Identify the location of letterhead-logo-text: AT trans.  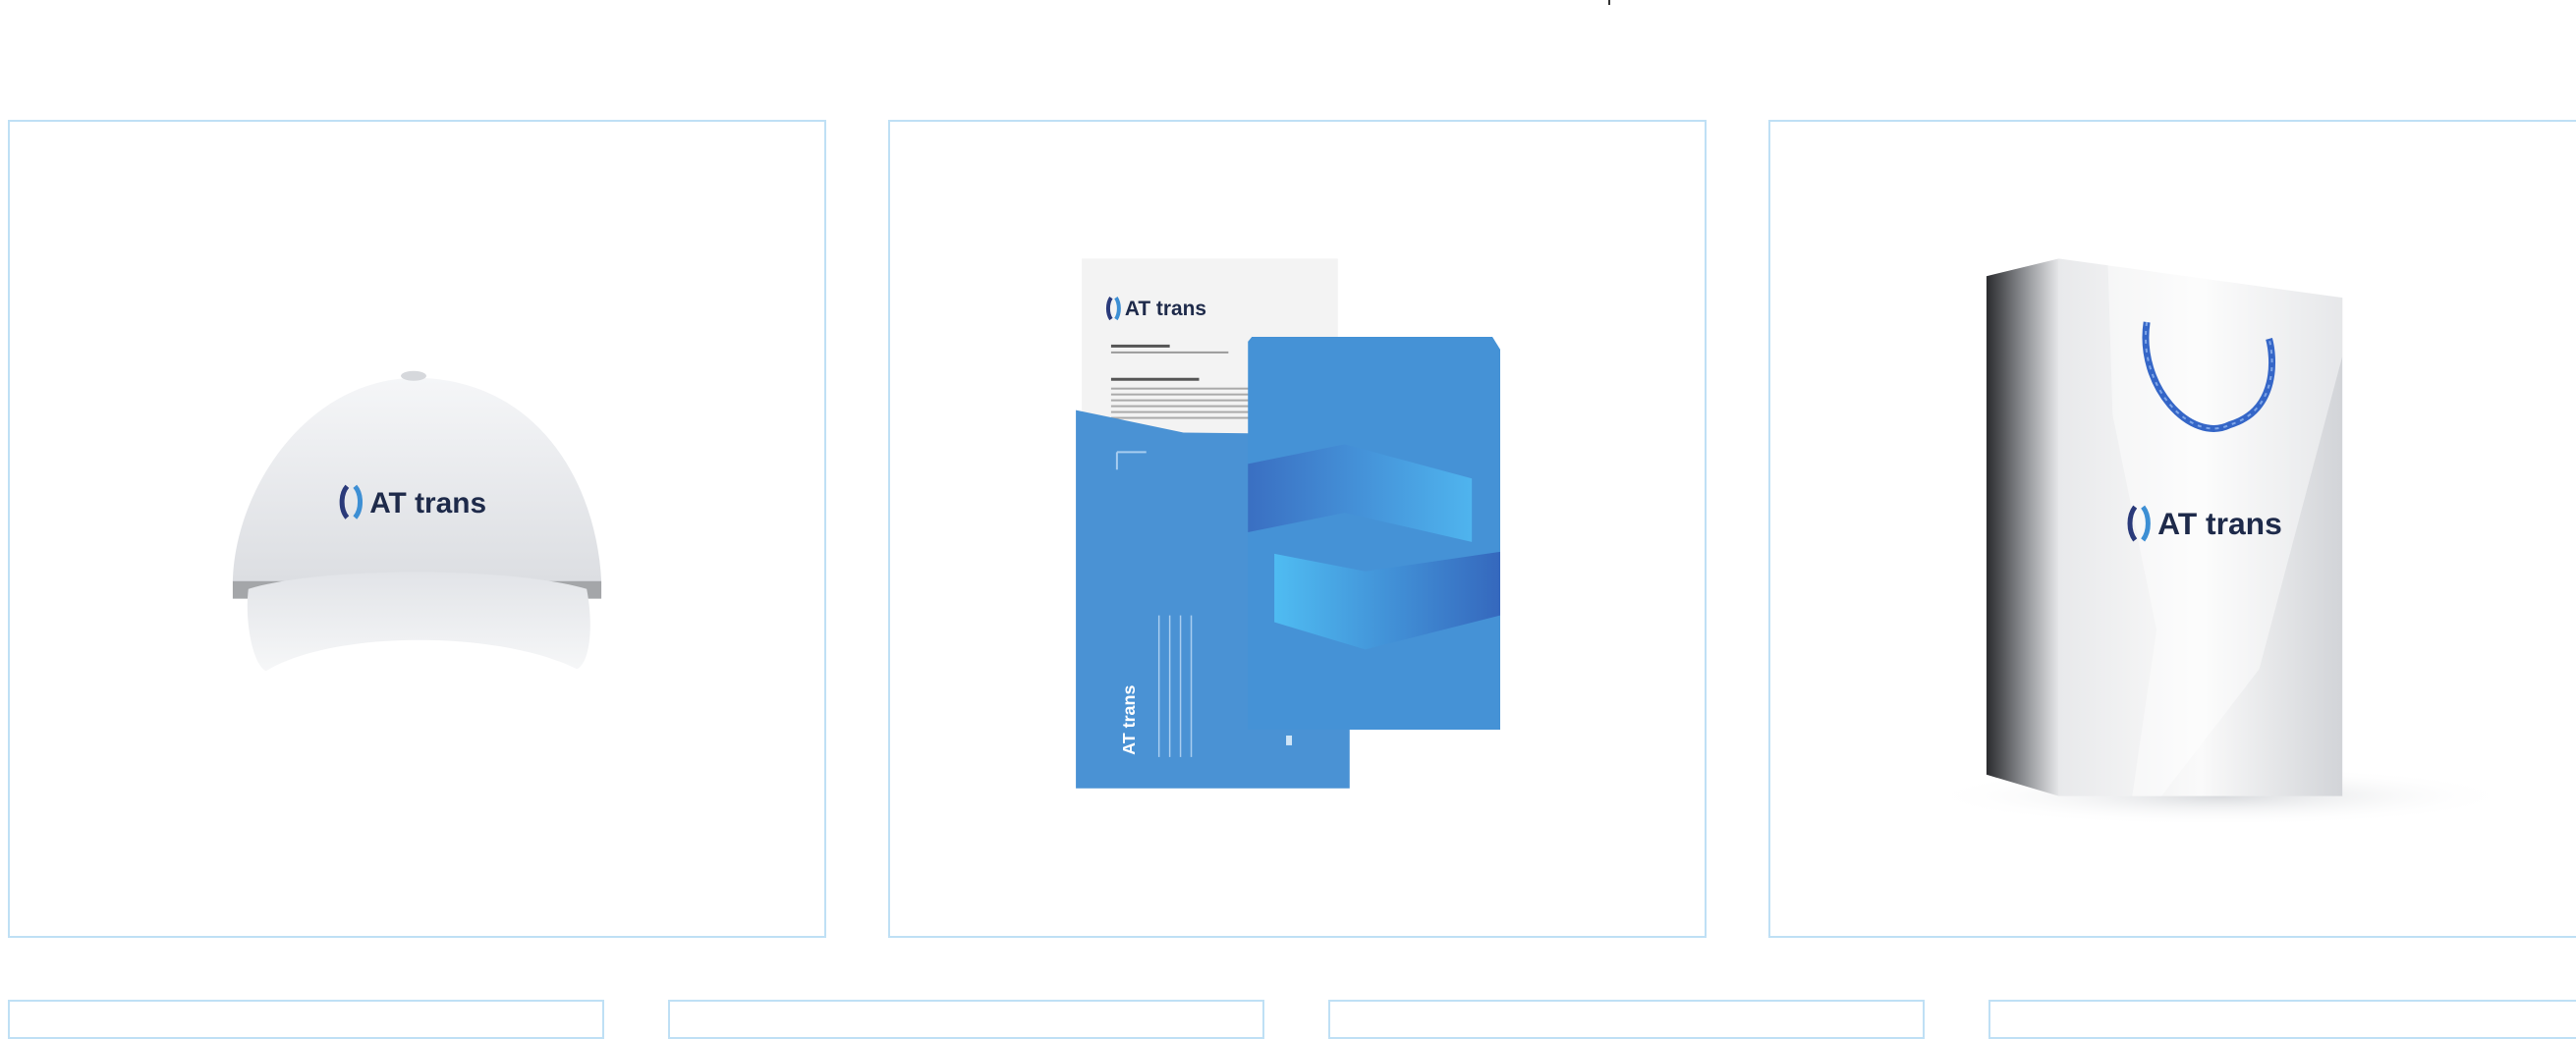
(1165, 309).